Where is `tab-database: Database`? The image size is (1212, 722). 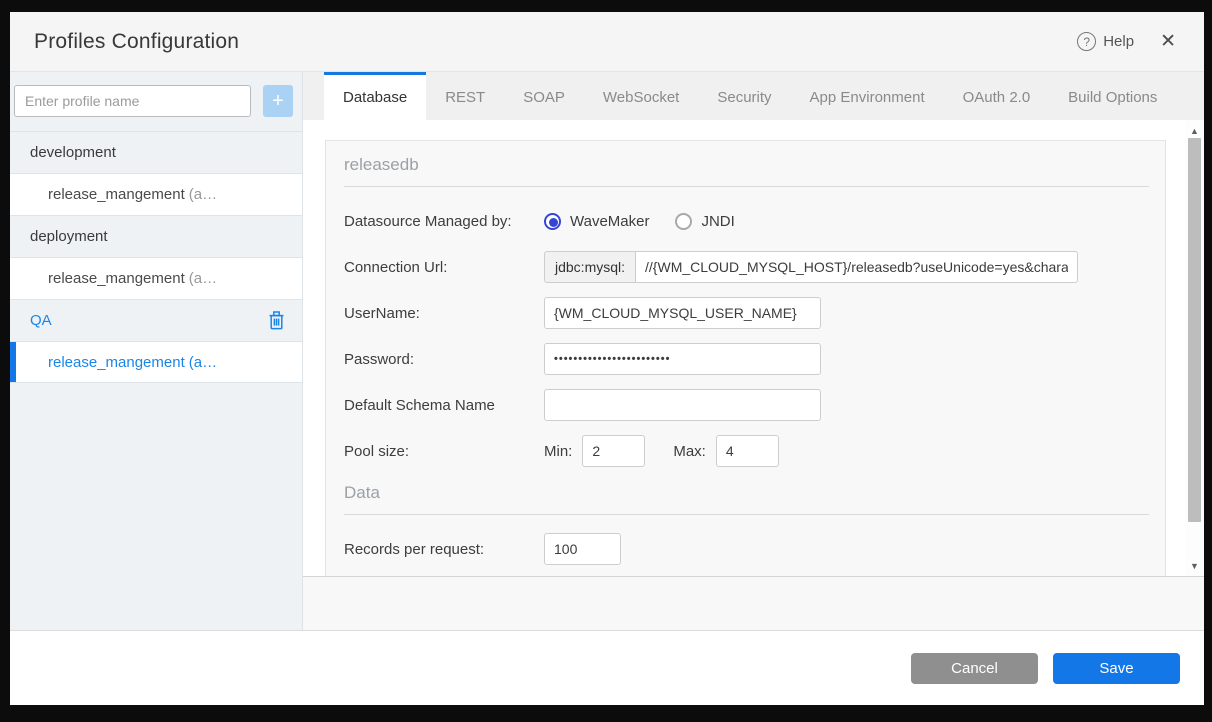
tab-database: Database is located at coordinates (375, 96).